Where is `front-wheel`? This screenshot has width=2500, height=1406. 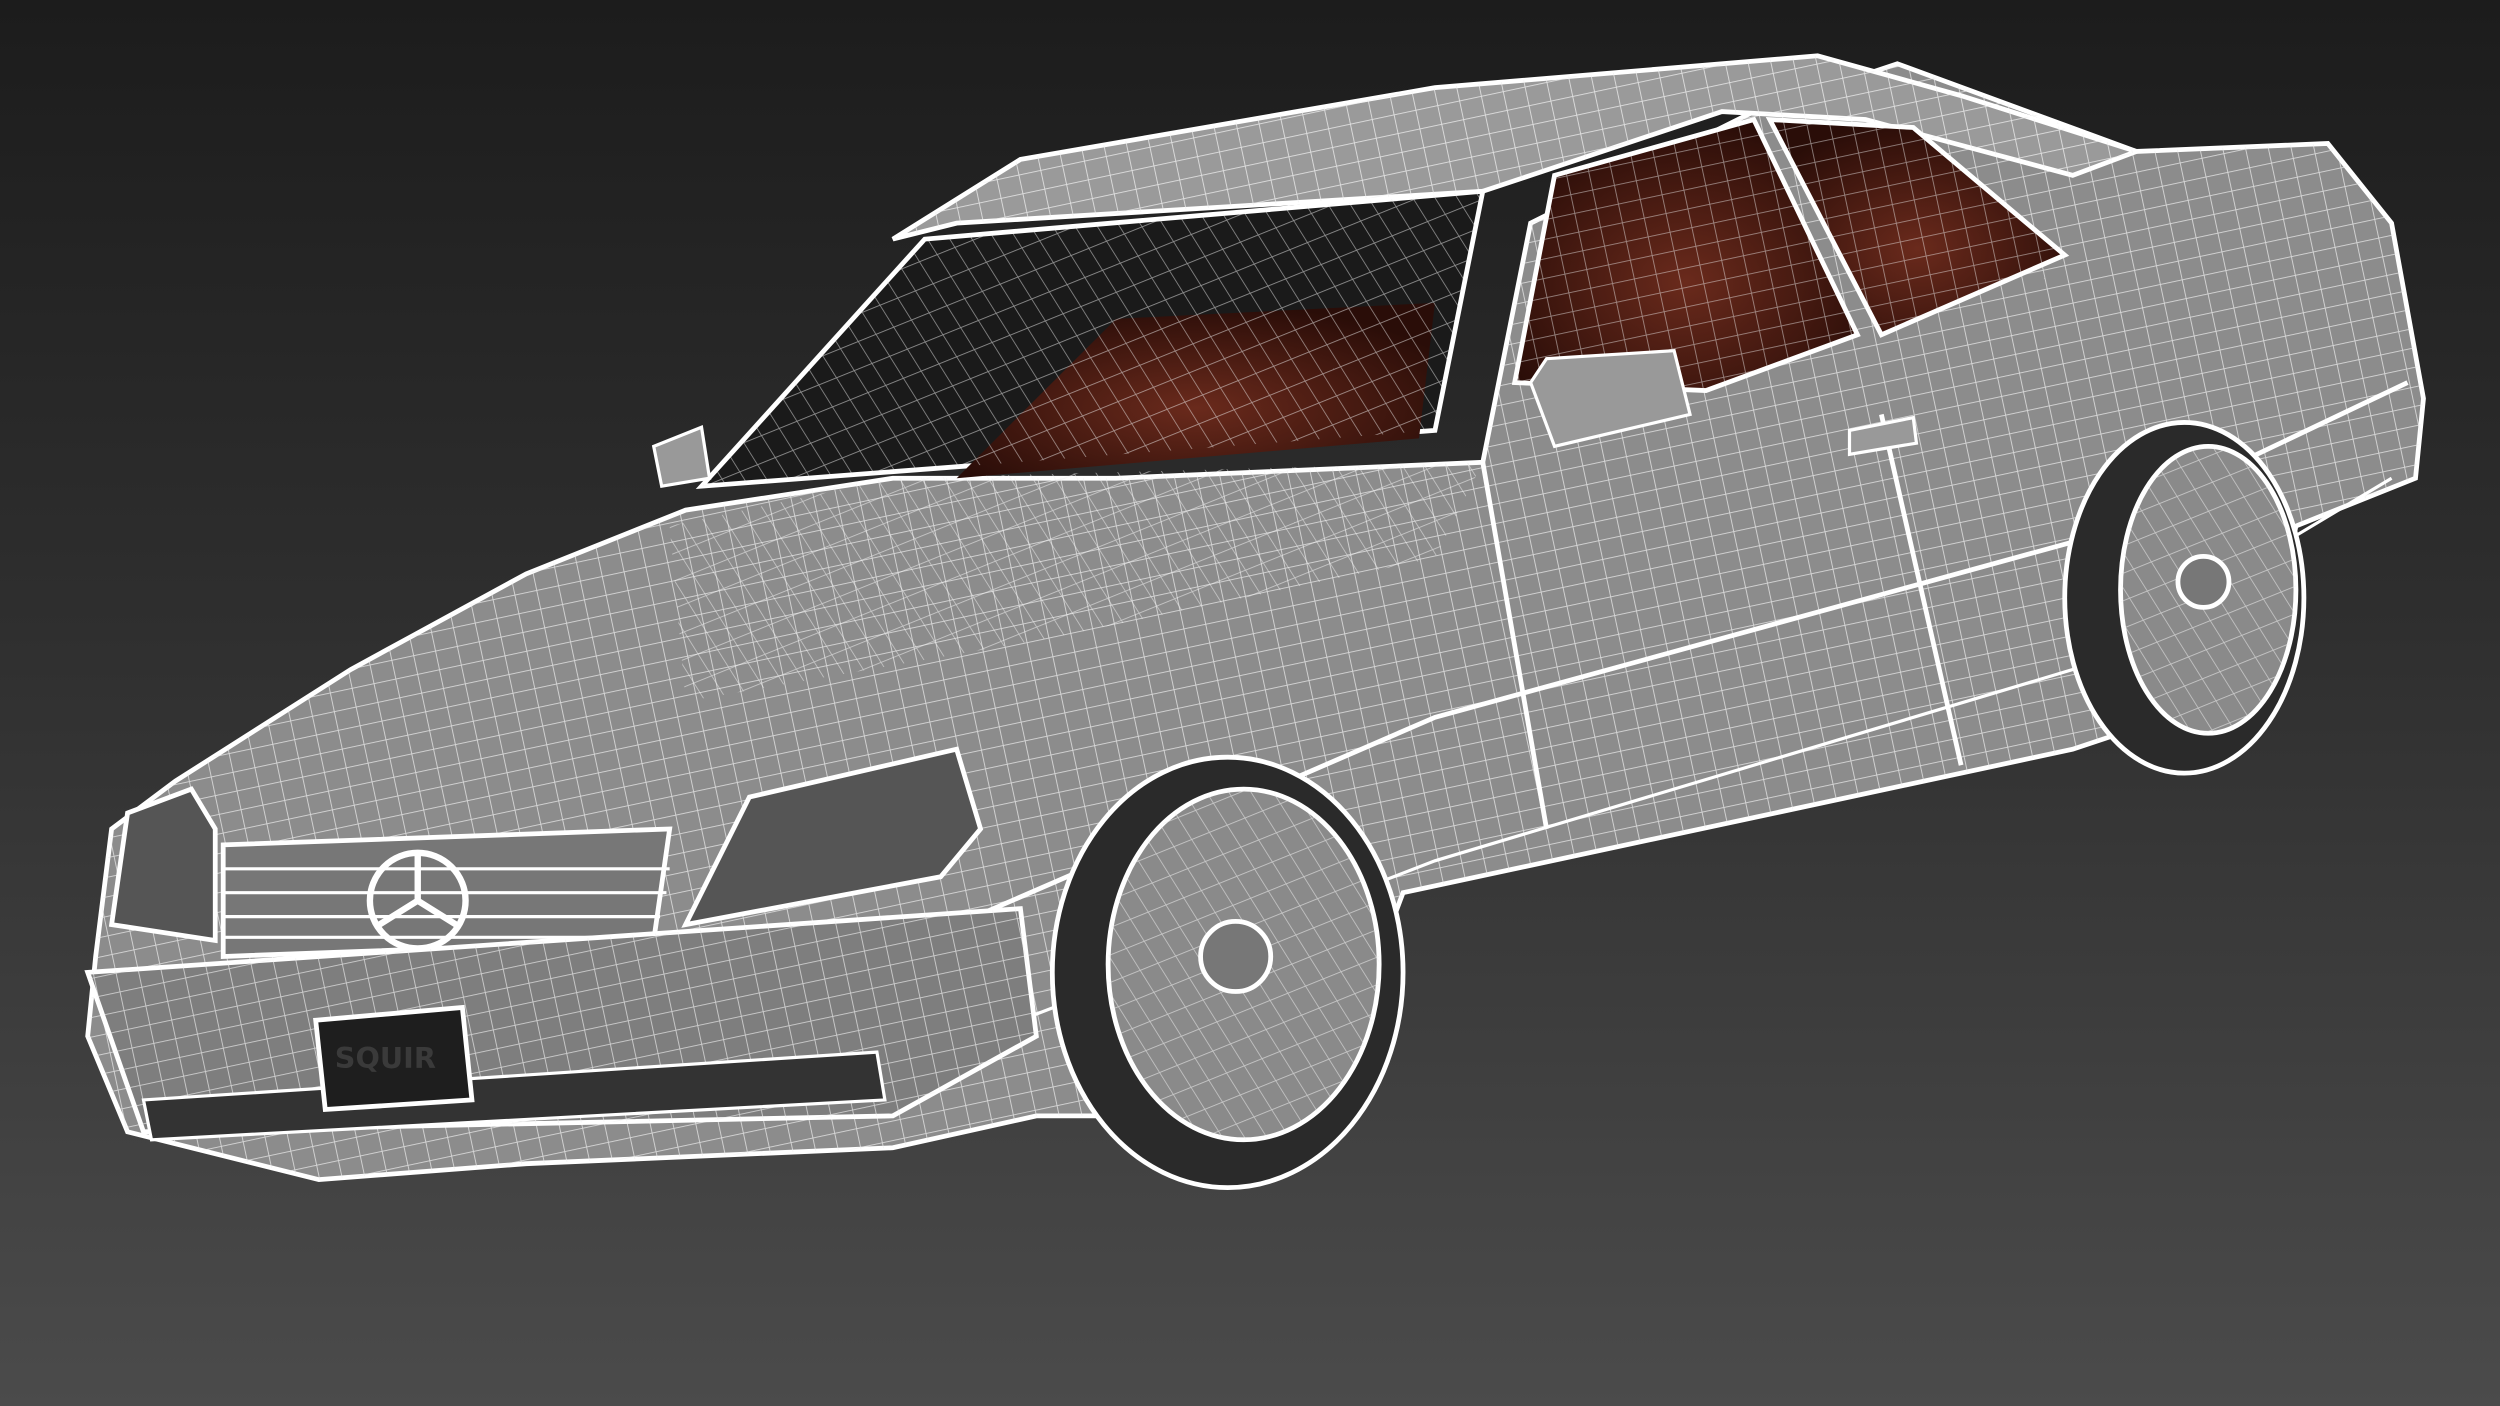 front-wheel is located at coordinates (1227, 972).